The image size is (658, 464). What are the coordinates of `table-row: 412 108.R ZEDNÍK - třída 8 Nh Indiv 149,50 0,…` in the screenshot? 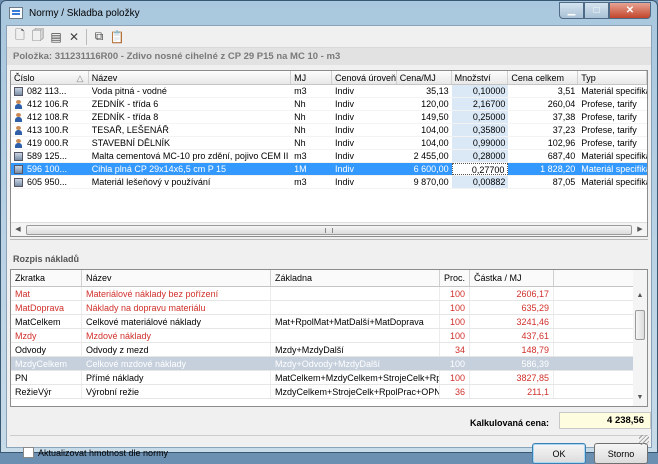 It's located at (329, 117).